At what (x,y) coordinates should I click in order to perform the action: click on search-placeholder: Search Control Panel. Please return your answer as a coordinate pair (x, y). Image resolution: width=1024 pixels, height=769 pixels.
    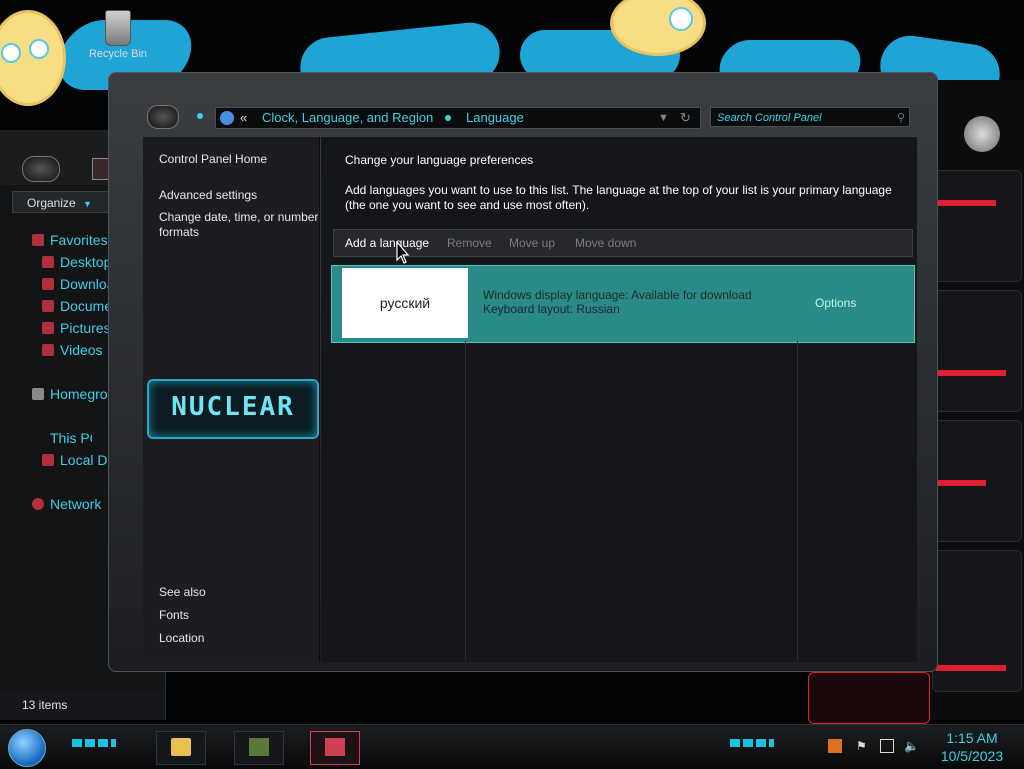
    Looking at the image, I should click on (769, 118).